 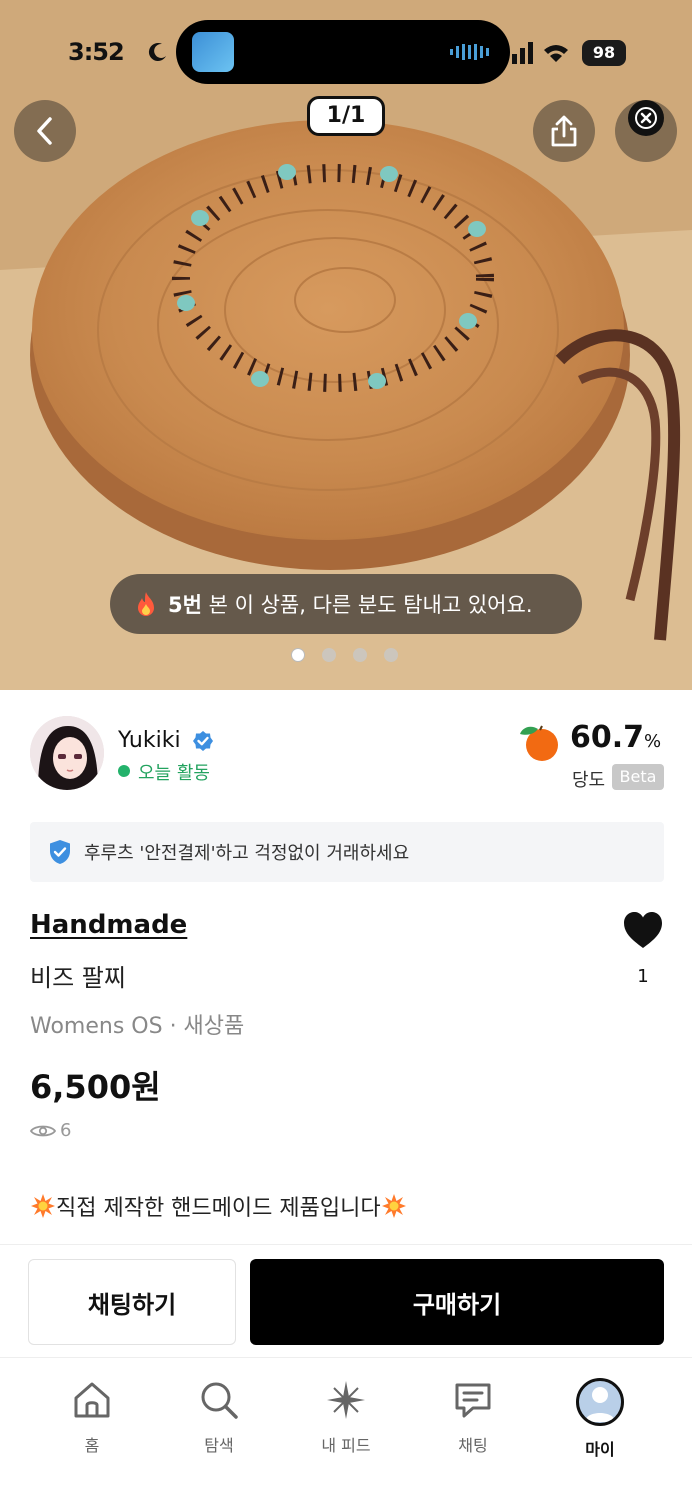 I want to click on close-icon, so click(x=646, y=118).